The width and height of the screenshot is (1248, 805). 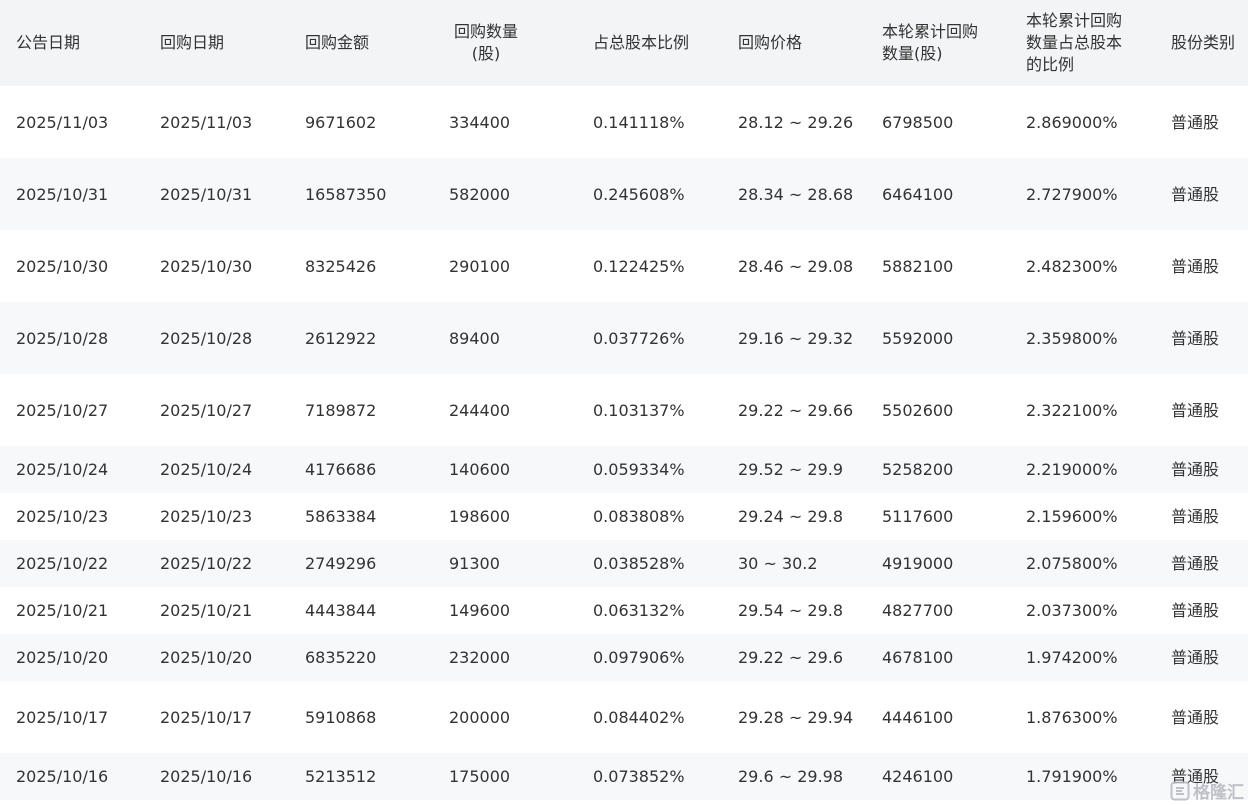 I want to click on header-share-type: 股份类别, so click(x=1201, y=43).